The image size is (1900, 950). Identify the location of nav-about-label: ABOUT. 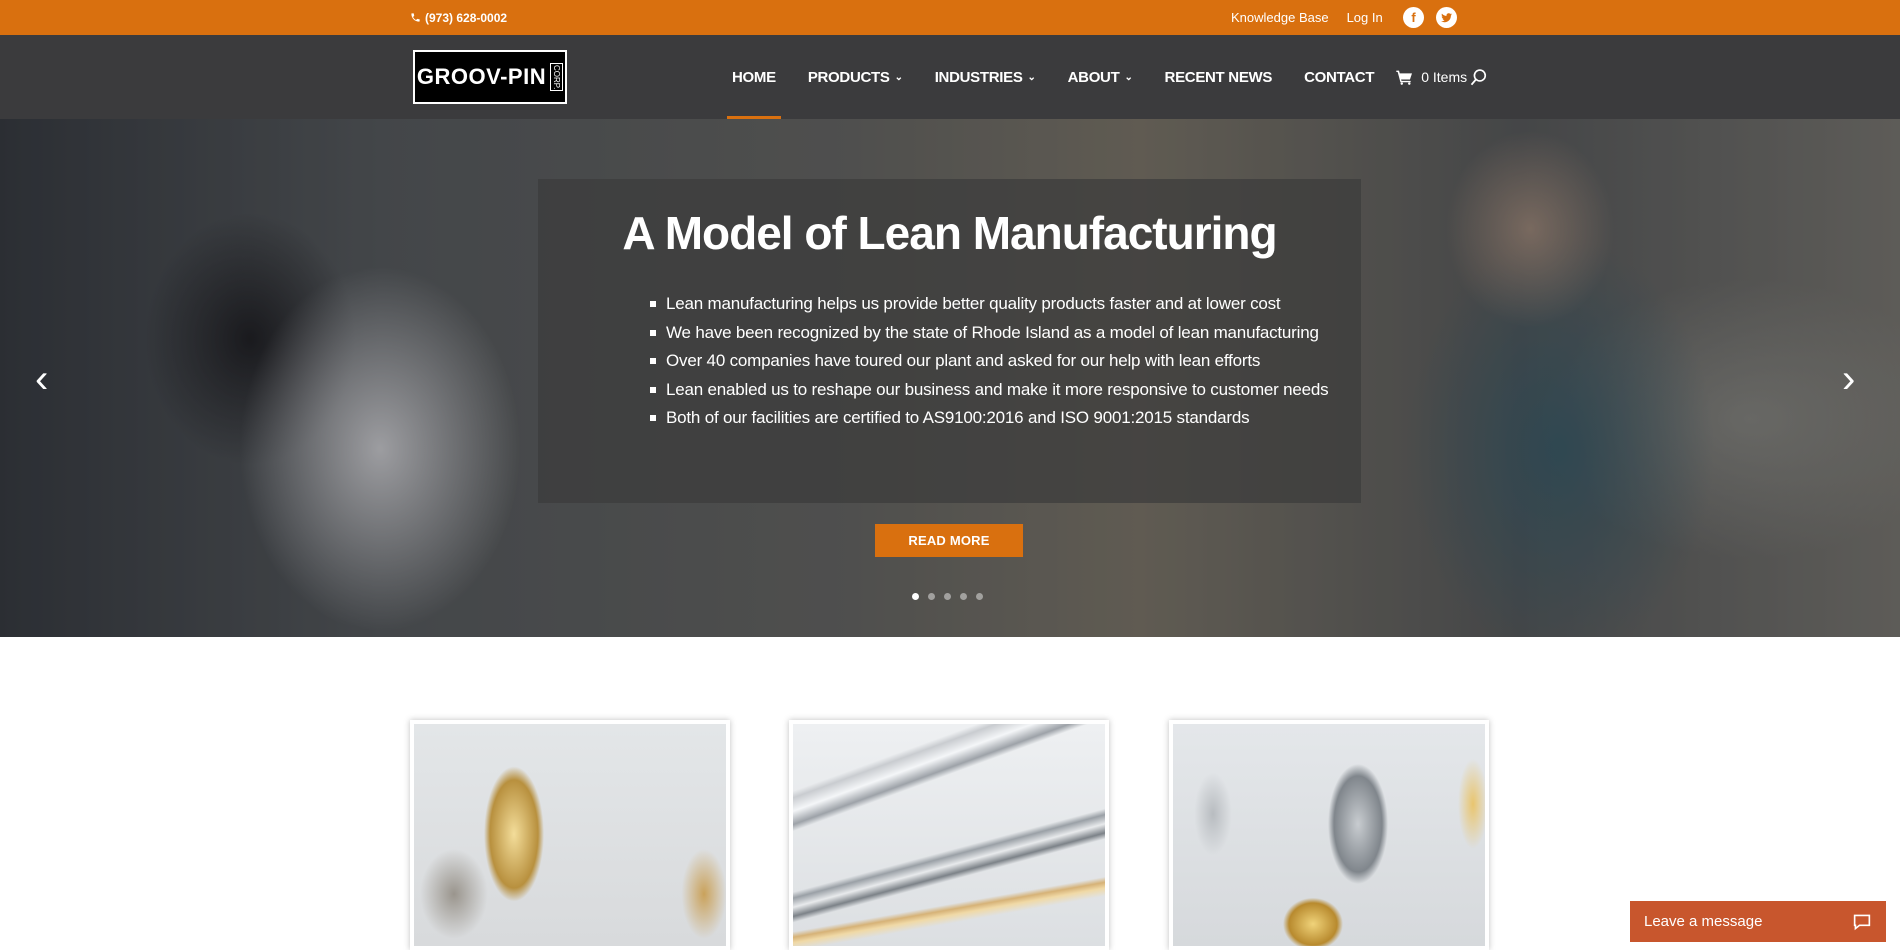
(1093, 77).